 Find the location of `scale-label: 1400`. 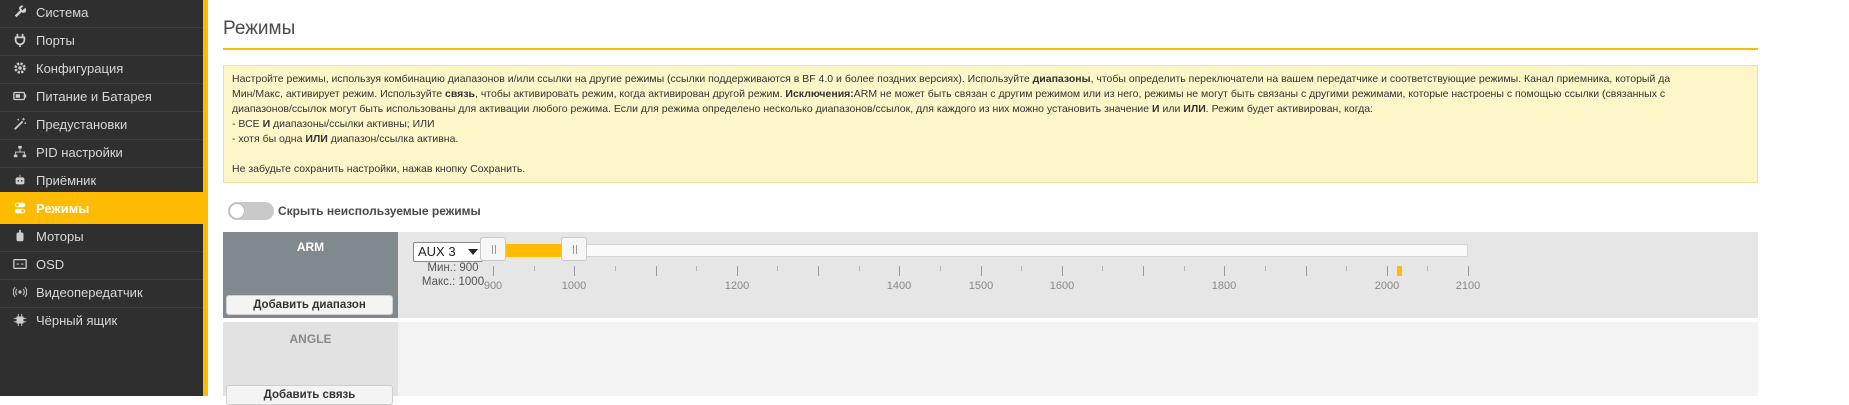

scale-label: 1400 is located at coordinates (899, 286).